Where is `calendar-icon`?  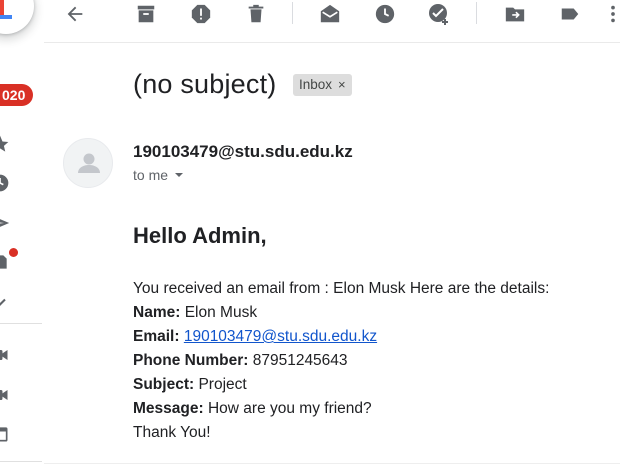
calendar-icon is located at coordinates (5, 434).